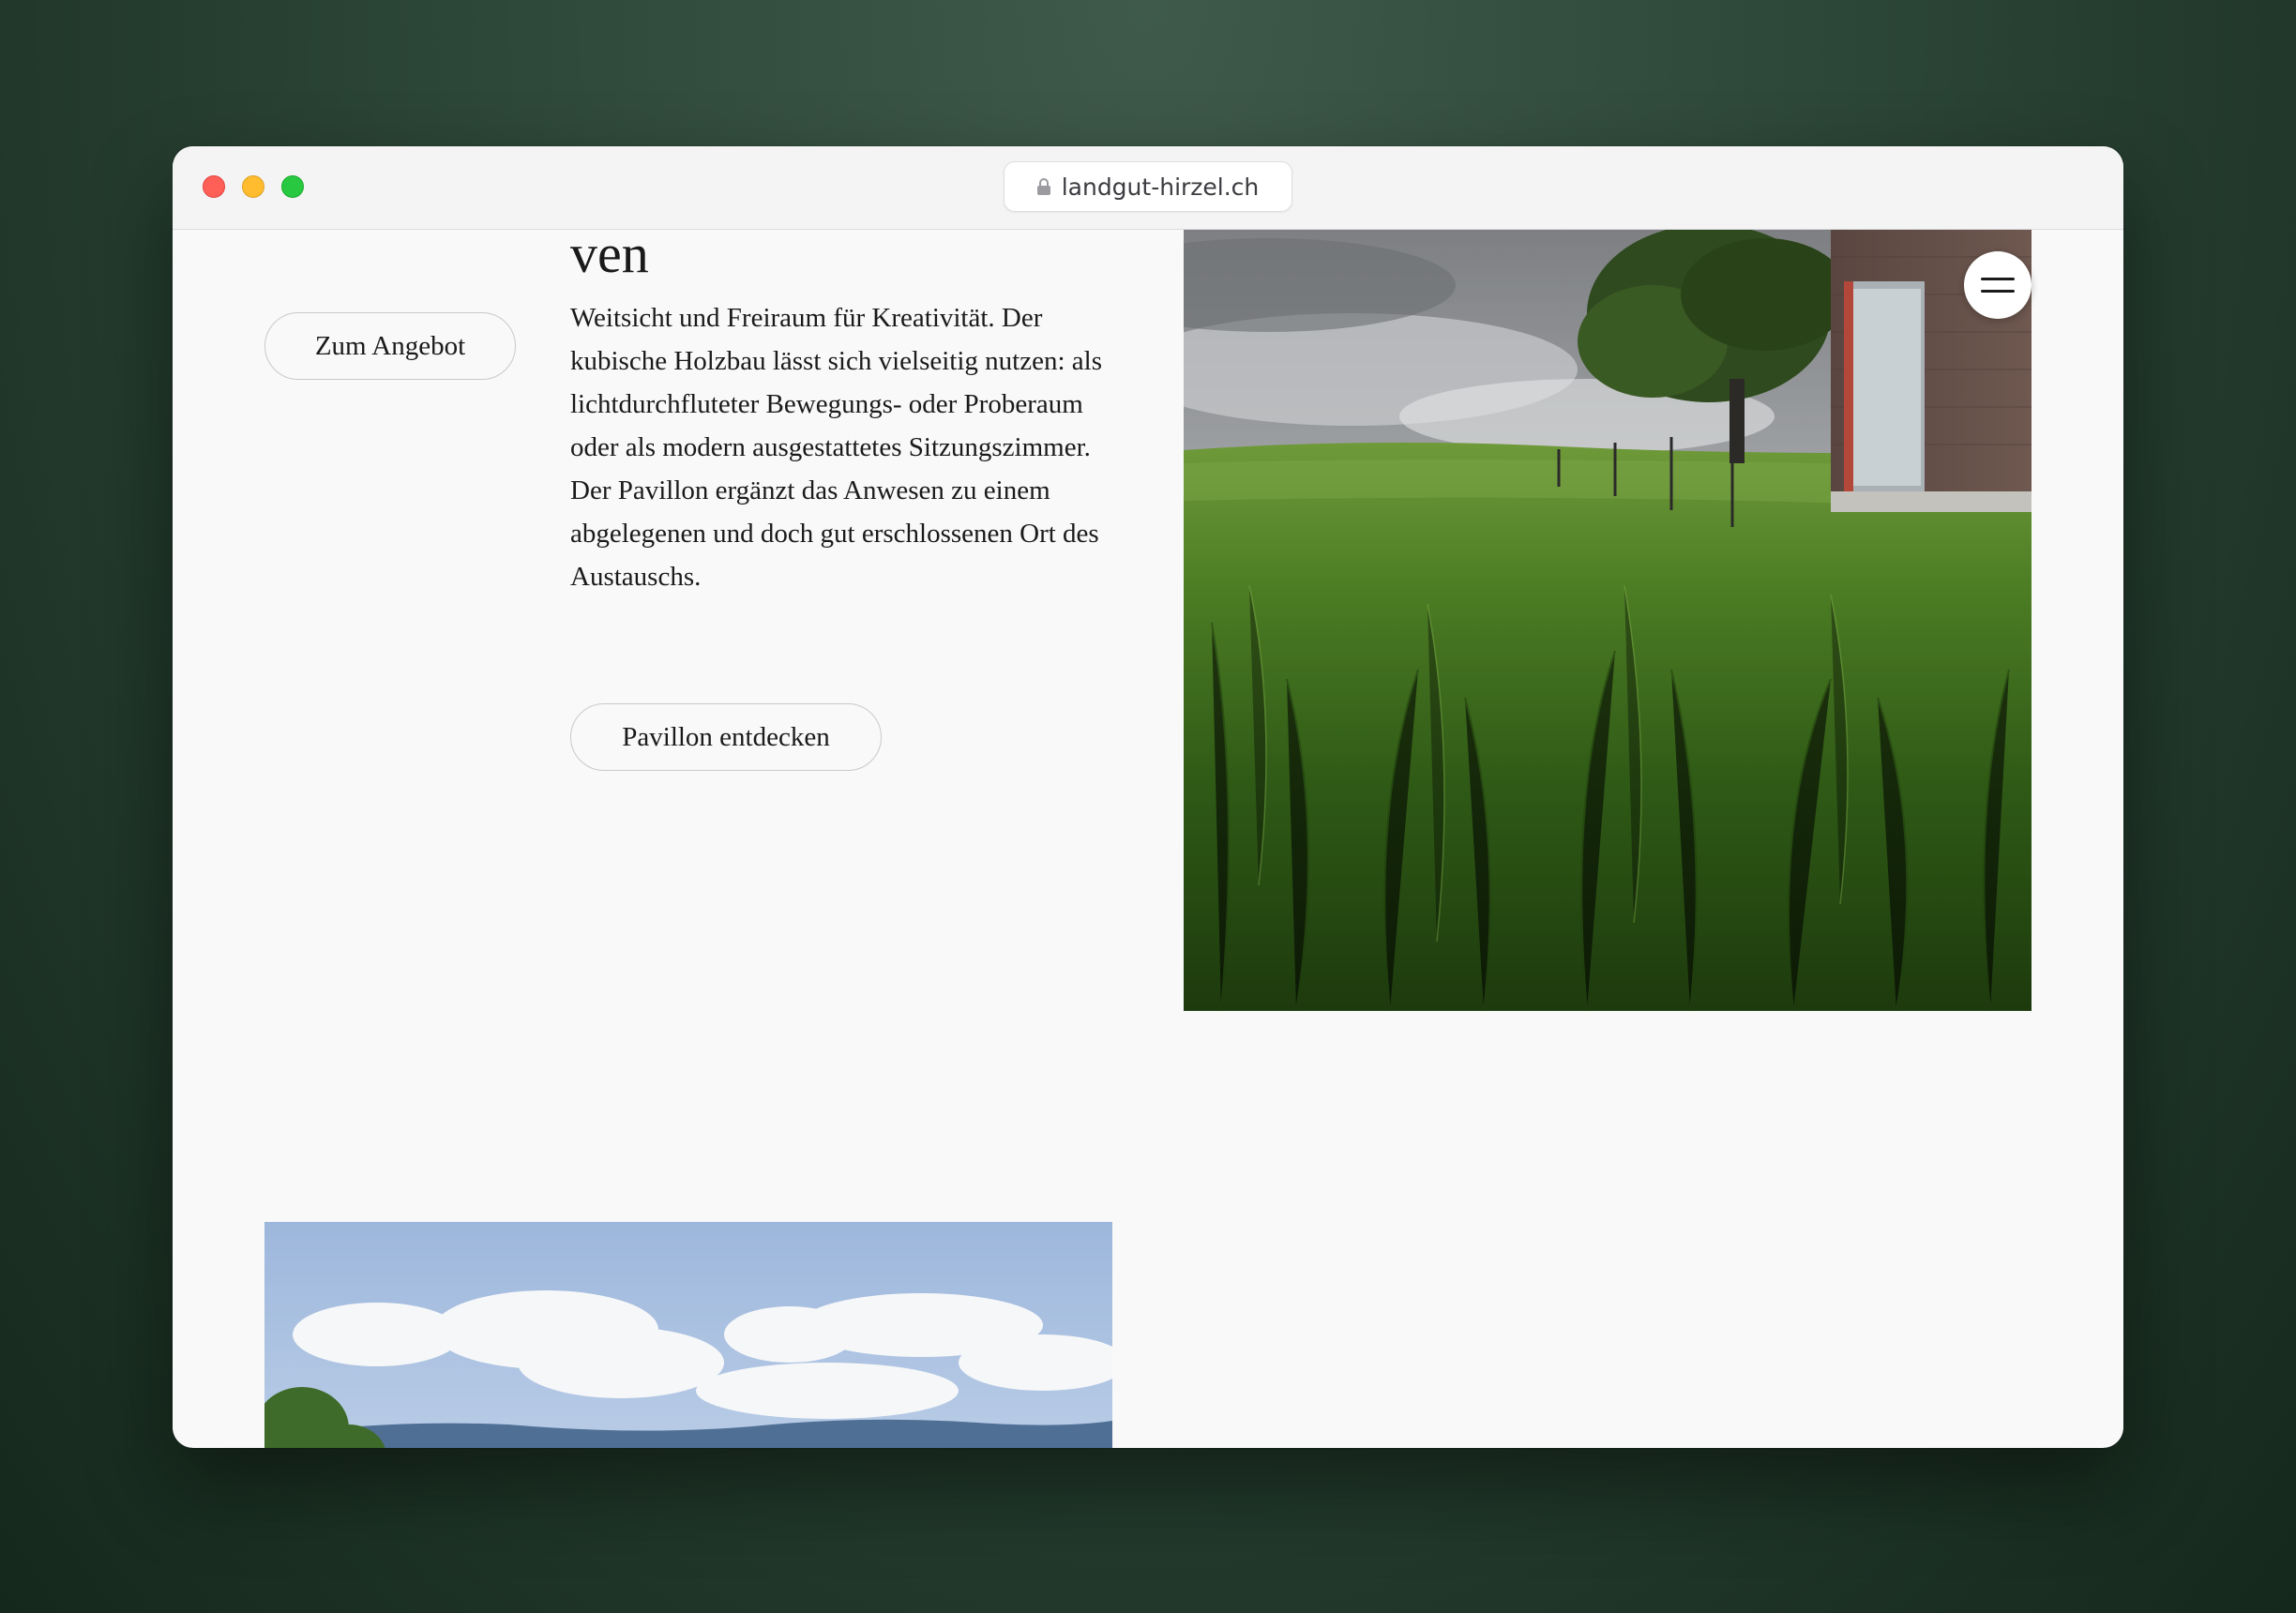 This screenshot has width=2296, height=1613. I want to click on minimize-window-button, so click(253, 186).